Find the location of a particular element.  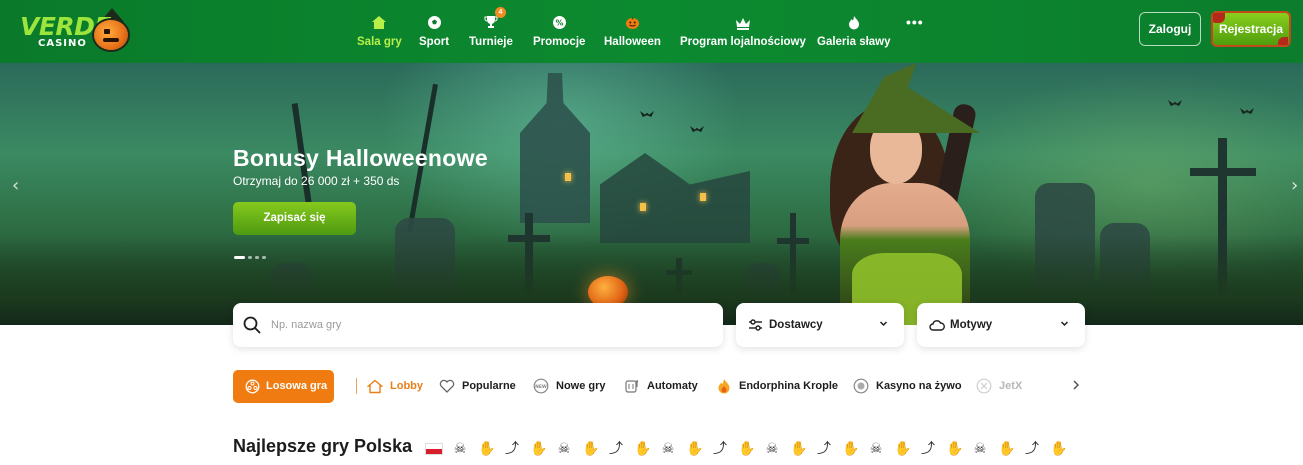

jetx-icon is located at coordinates (984, 386).